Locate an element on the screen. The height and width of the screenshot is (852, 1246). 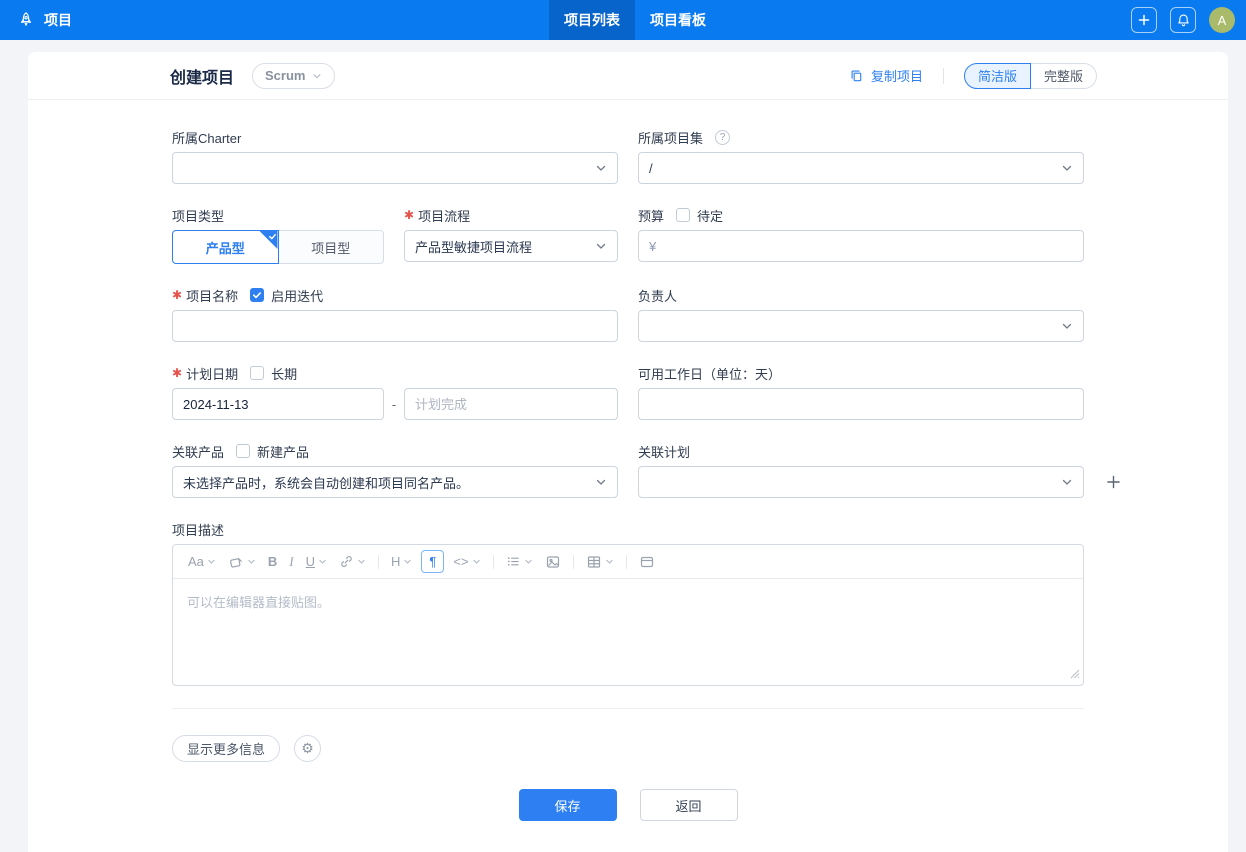
budget-label: 预算 is located at coordinates (651, 216).